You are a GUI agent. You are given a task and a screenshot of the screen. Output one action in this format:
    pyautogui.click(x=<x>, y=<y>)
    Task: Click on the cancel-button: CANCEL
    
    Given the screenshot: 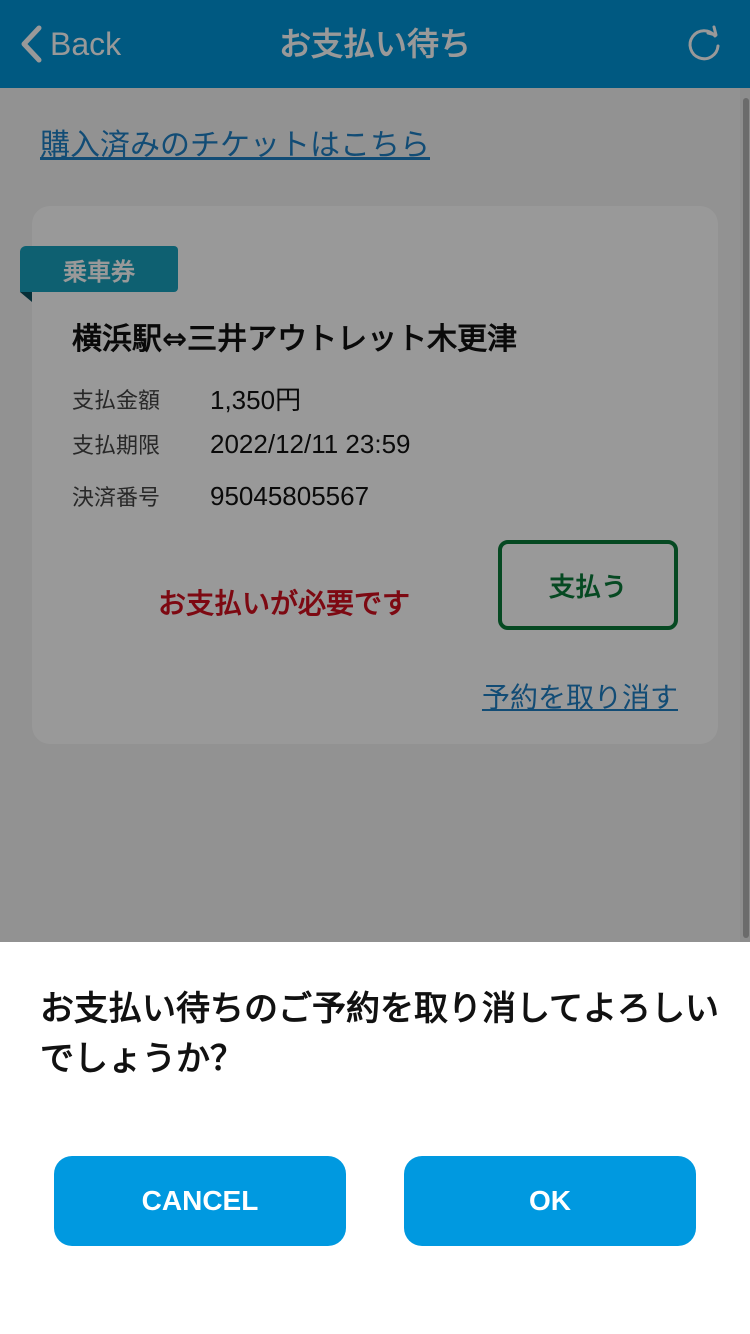 What is the action you would take?
    pyautogui.click(x=200, y=1201)
    